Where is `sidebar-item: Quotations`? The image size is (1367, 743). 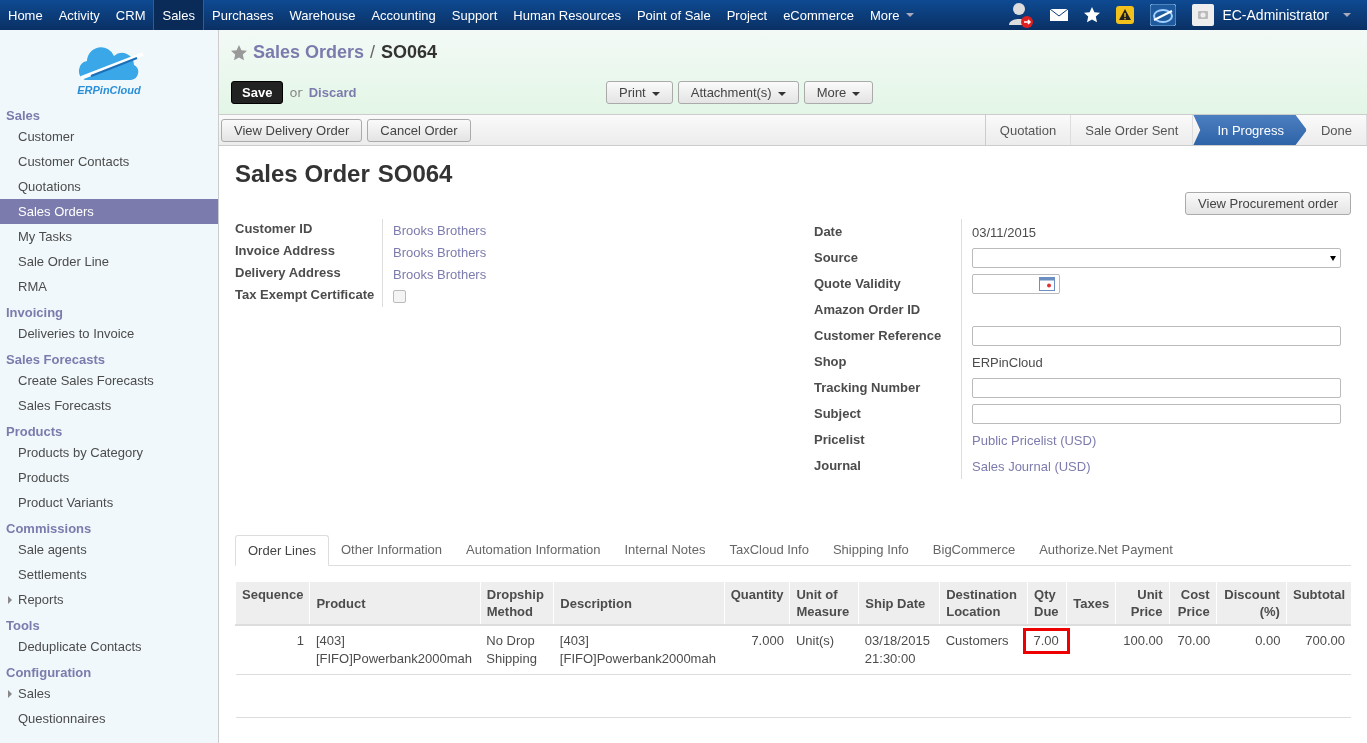 sidebar-item: Quotations is located at coordinates (109, 186).